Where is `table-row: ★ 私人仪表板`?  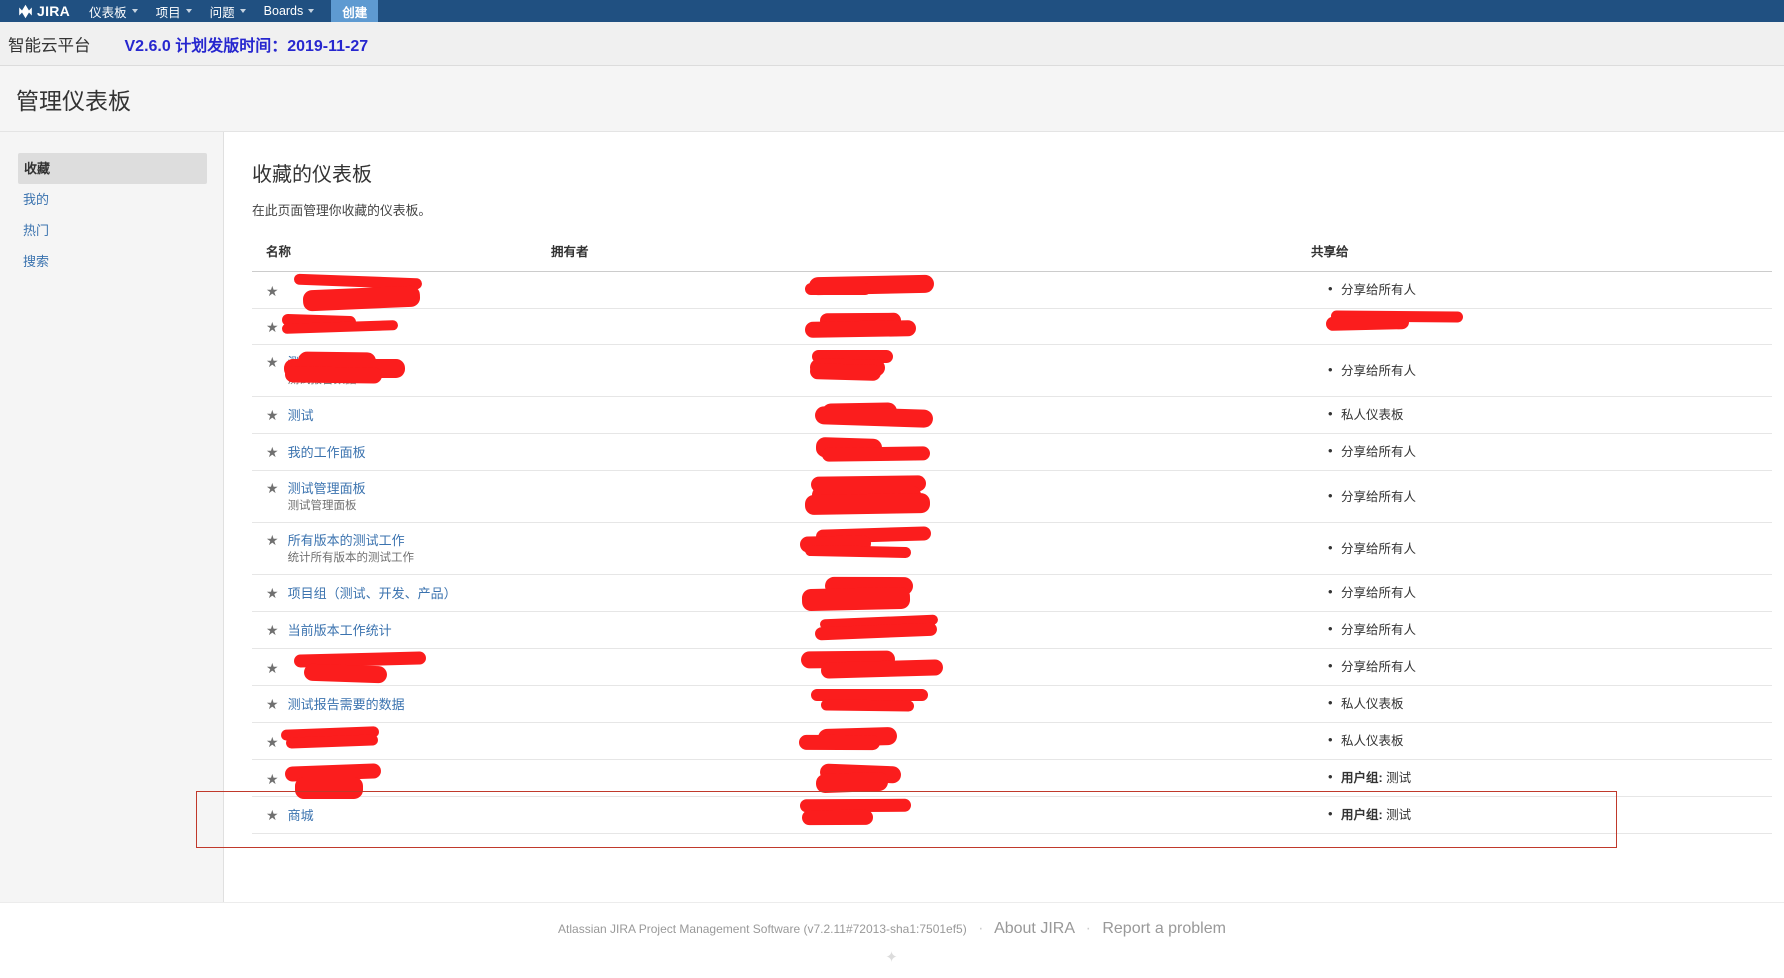 table-row: ★ 私人仪表板 is located at coordinates (1012, 741).